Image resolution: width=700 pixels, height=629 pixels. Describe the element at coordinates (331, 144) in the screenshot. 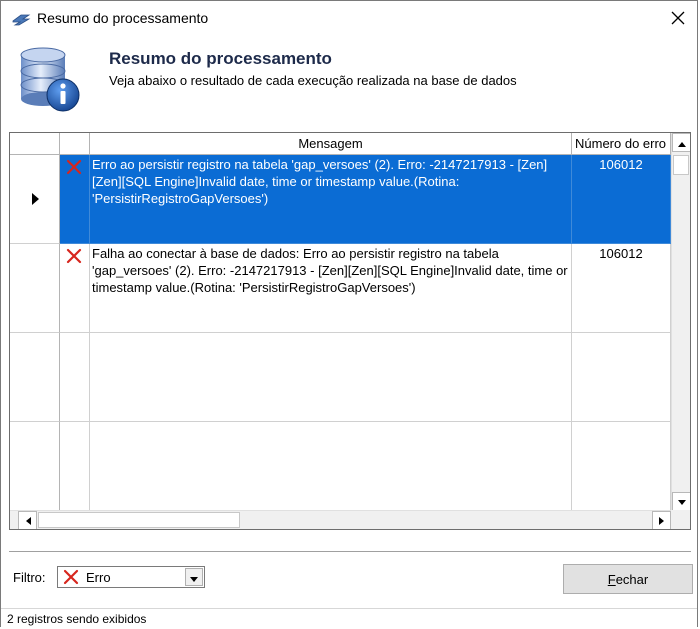

I see `column-header-mensagem: Mensagem` at that location.